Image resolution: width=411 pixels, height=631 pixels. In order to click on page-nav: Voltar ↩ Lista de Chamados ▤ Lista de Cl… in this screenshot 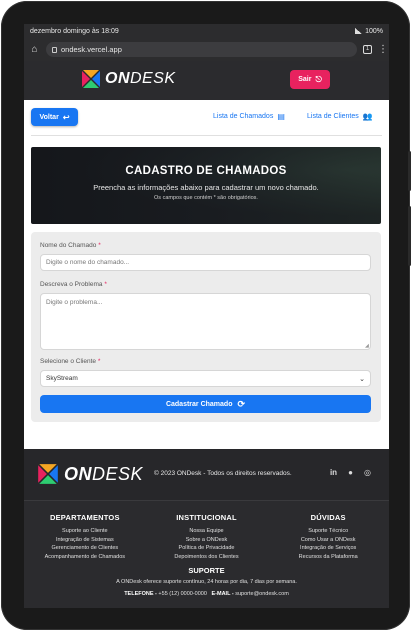, I will do `click(206, 115)`.